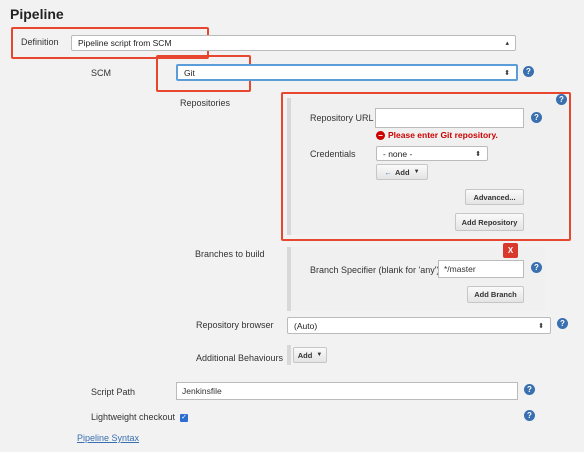  What do you see at coordinates (133, 417) in the screenshot?
I see `lightweight-checkout-label: Lightweight checkout` at bounding box center [133, 417].